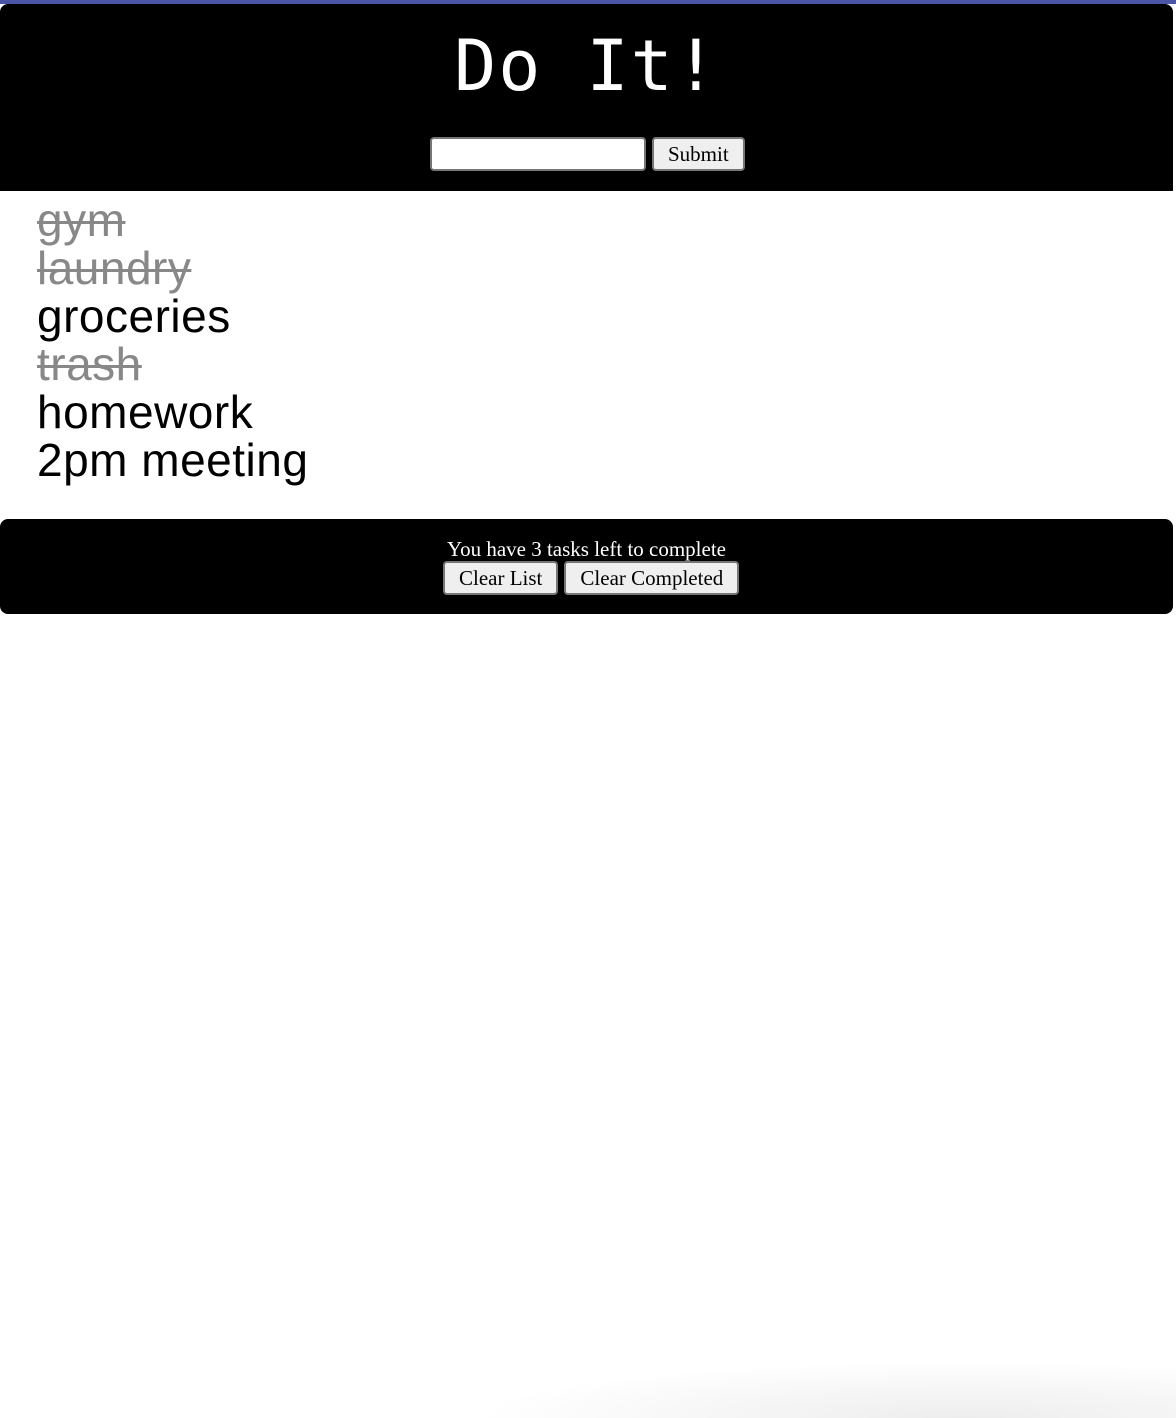 The height and width of the screenshot is (1418, 1176). Describe the element at coordinates (652, 578) in the screenshot. I see `clear-completed-button: Clear Completed` at that location.